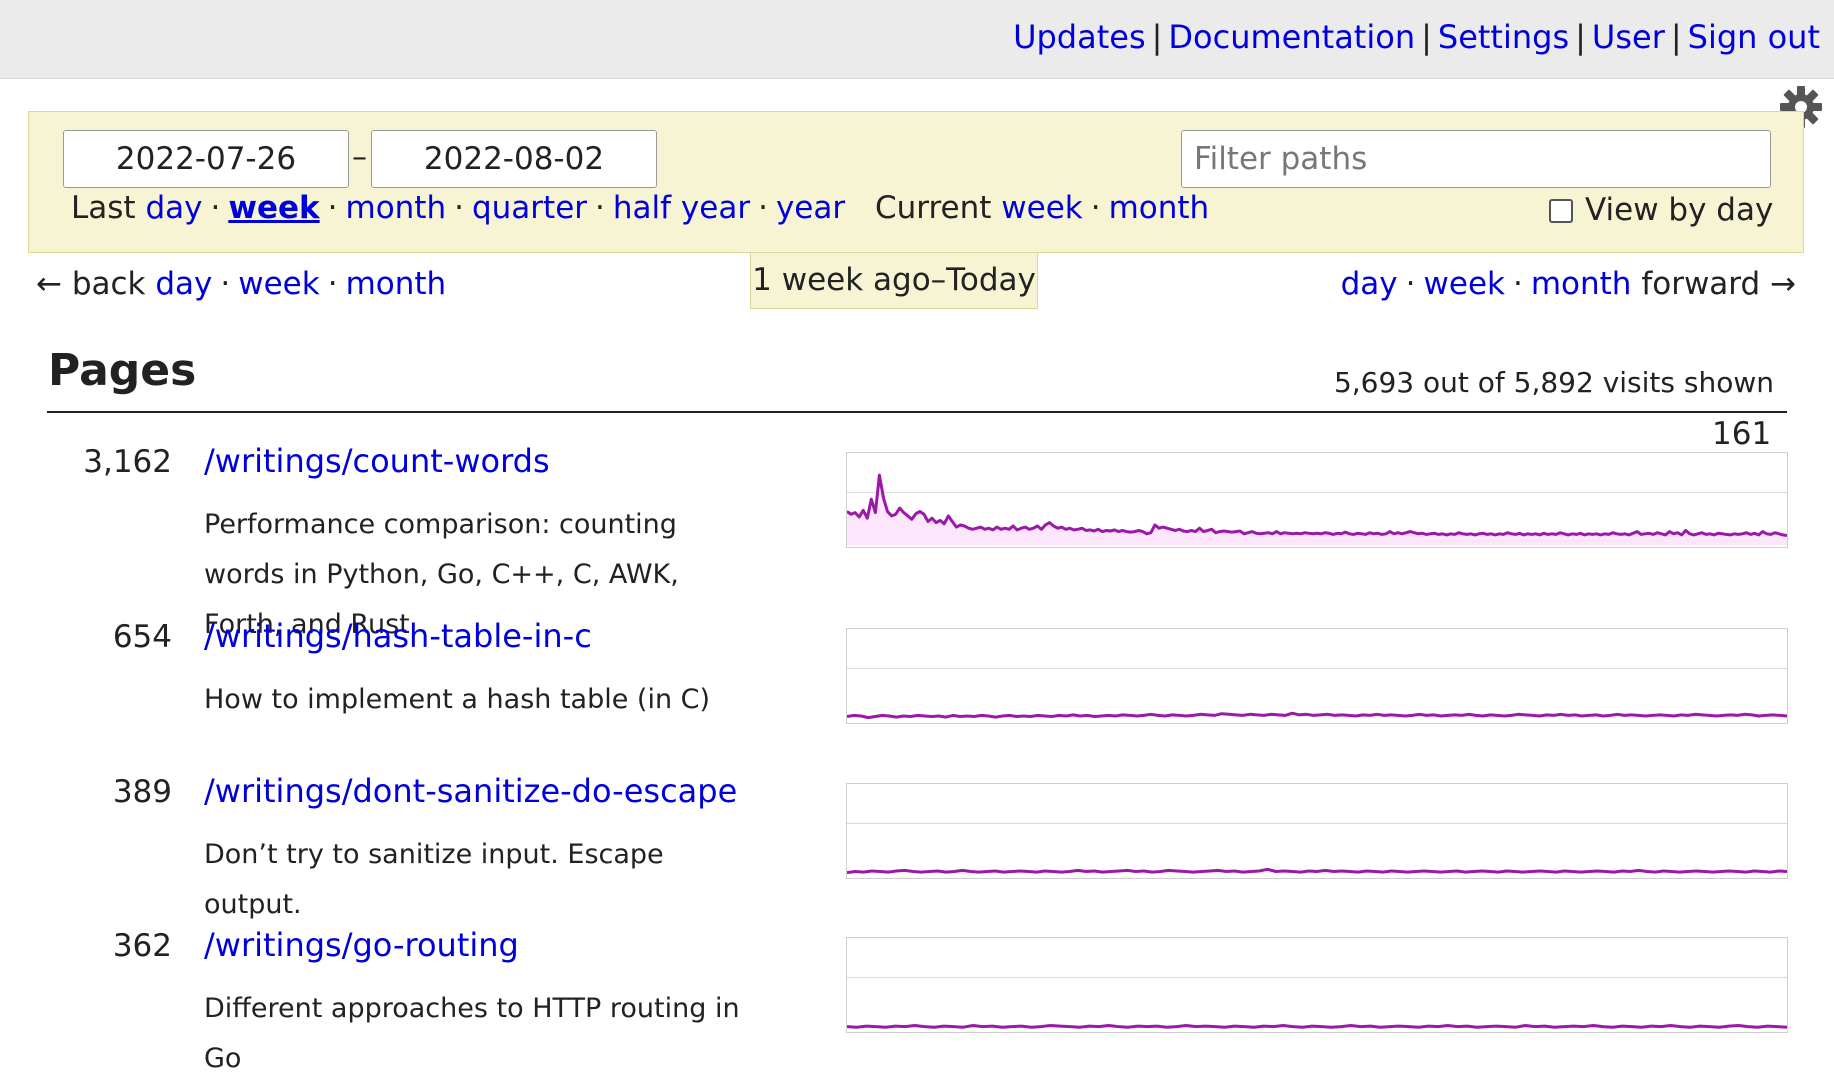  I want to click on nav-updates-link: Updates, so click(1079, 37).